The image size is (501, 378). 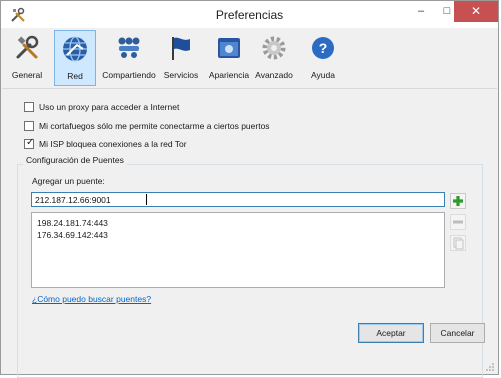 I want to click on list-item: 176.34.69.142:443, so click(x=72, y=235).